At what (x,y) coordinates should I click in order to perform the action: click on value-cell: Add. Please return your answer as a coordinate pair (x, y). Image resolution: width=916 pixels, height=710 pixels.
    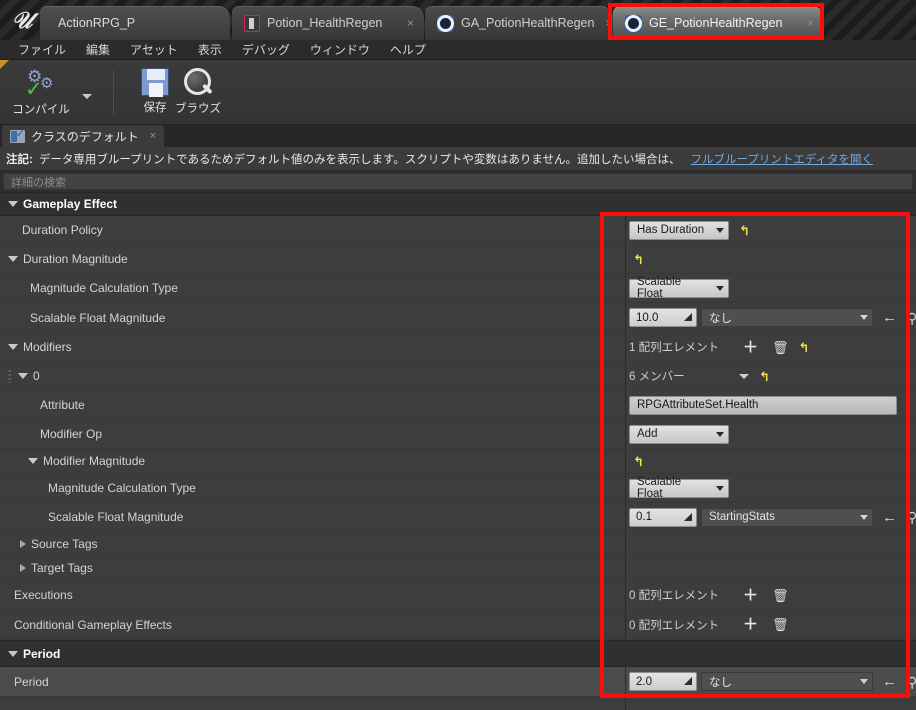
    Looking at the image, I should click on (679, 434).